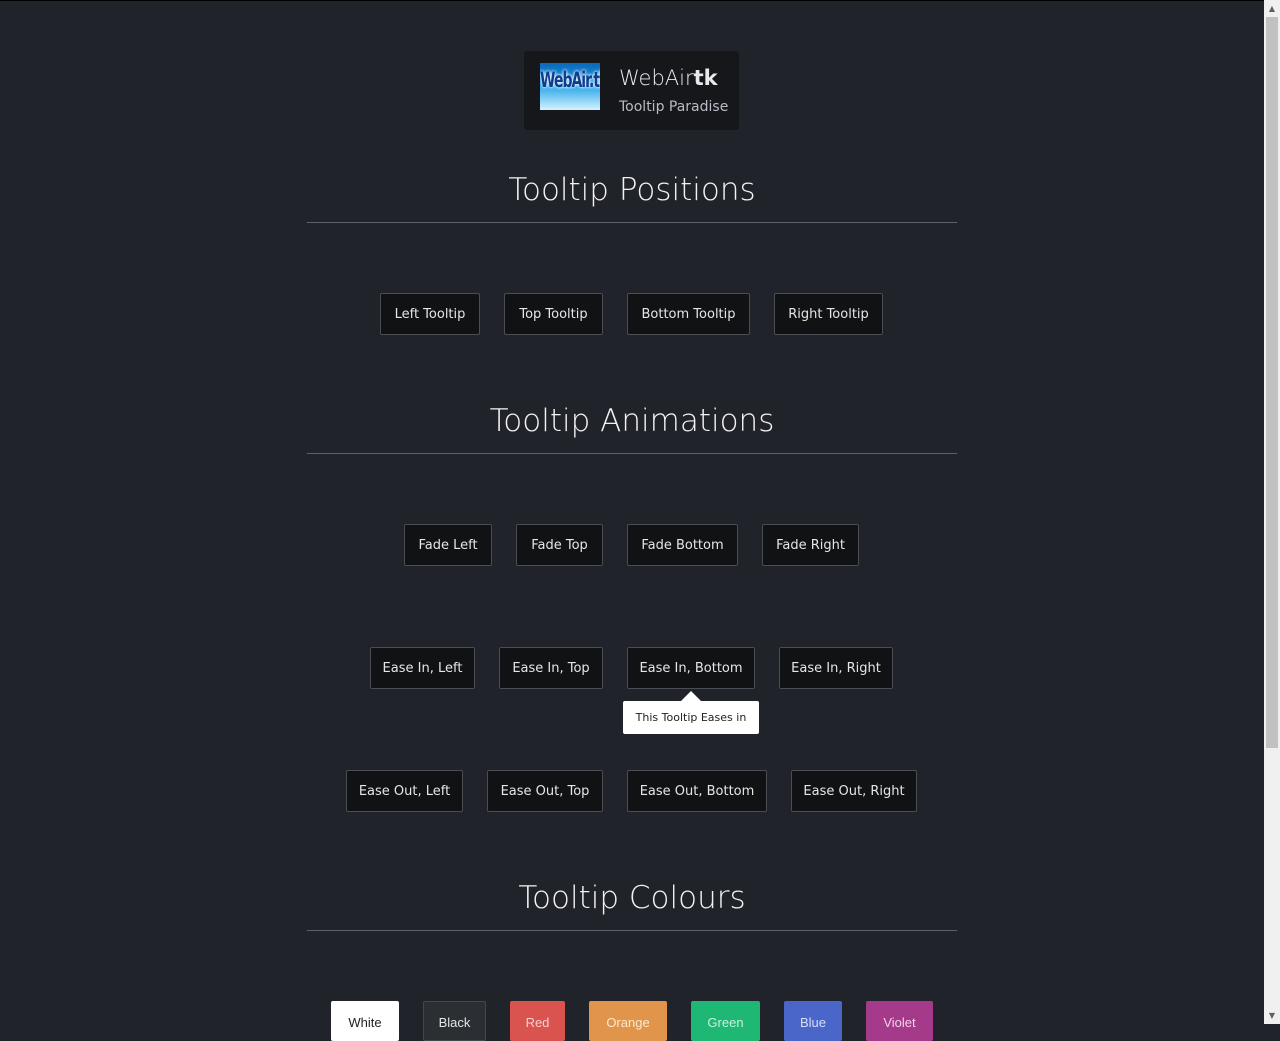 The height and width of the screenshot is (1041, 1280). Describe the element at coordinates (836, 668) in the screenshot. I see `ease-in-right-button: Ease In, Right` at that location.